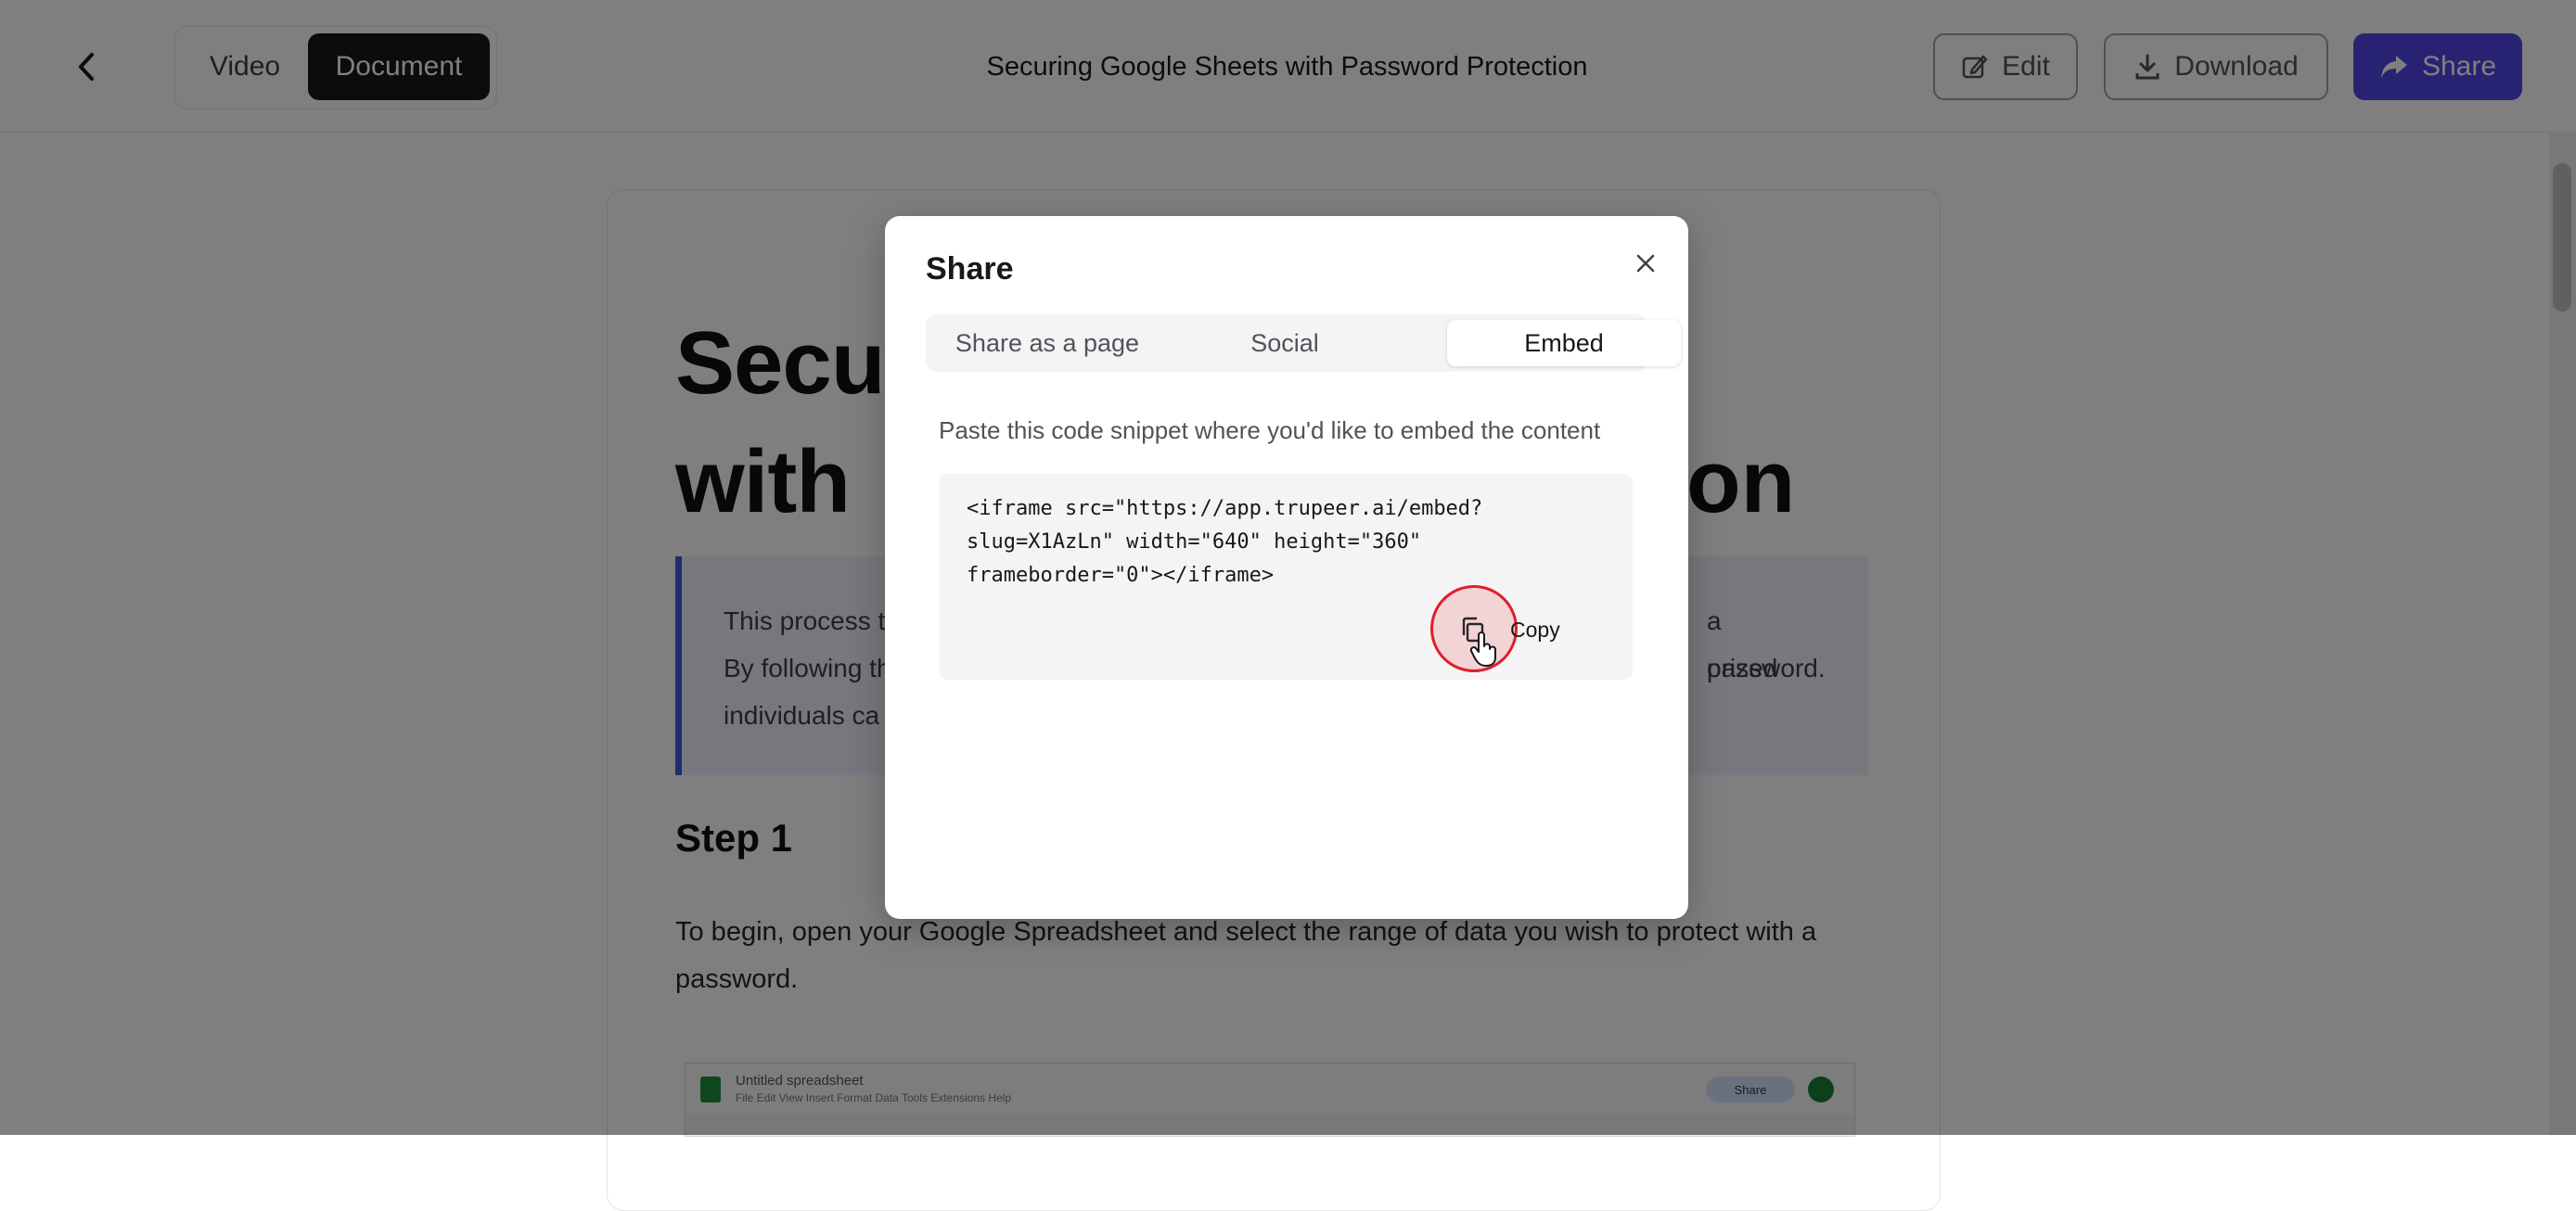 This screenshot has height=1211, width=2576. Describe the element at coordinates (970, 269) in the screenshot. I see `dialog-title: Share` at that location.